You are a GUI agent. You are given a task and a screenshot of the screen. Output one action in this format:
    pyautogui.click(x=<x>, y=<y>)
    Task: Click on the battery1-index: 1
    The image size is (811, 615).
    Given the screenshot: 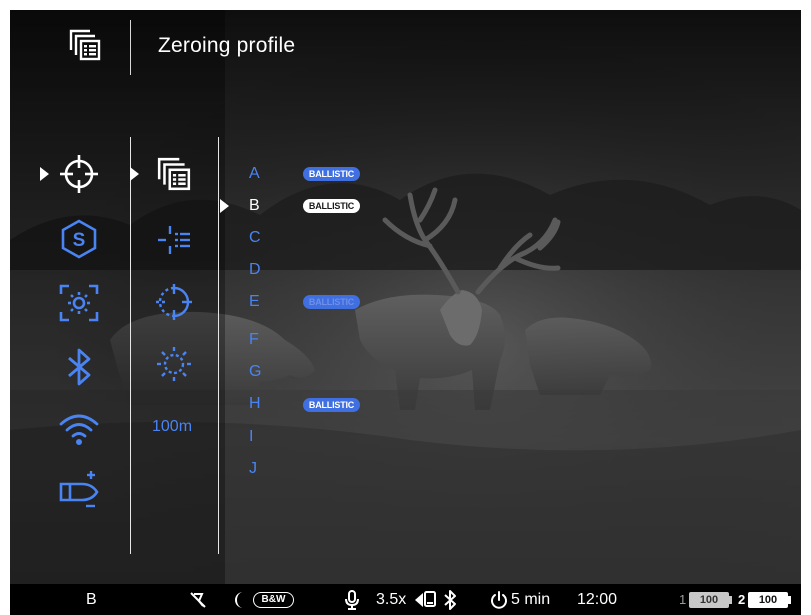 What is the action you would take?
    pyautogui.click(x=683, y=599)
    